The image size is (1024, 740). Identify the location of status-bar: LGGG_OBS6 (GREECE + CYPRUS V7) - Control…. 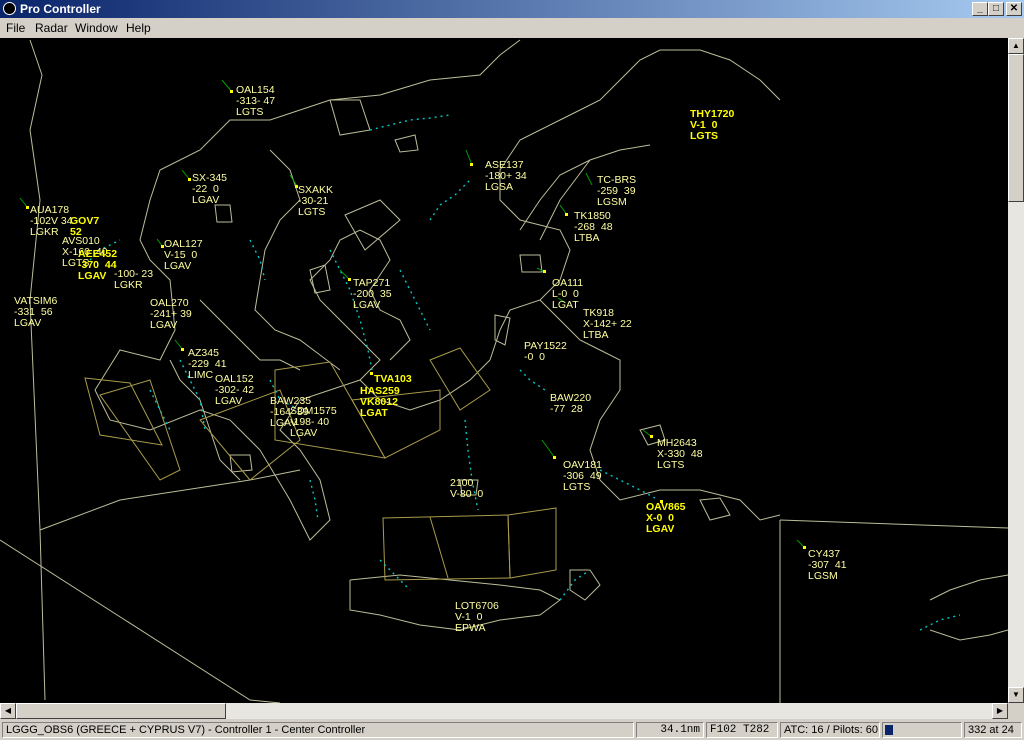
(512, 730).